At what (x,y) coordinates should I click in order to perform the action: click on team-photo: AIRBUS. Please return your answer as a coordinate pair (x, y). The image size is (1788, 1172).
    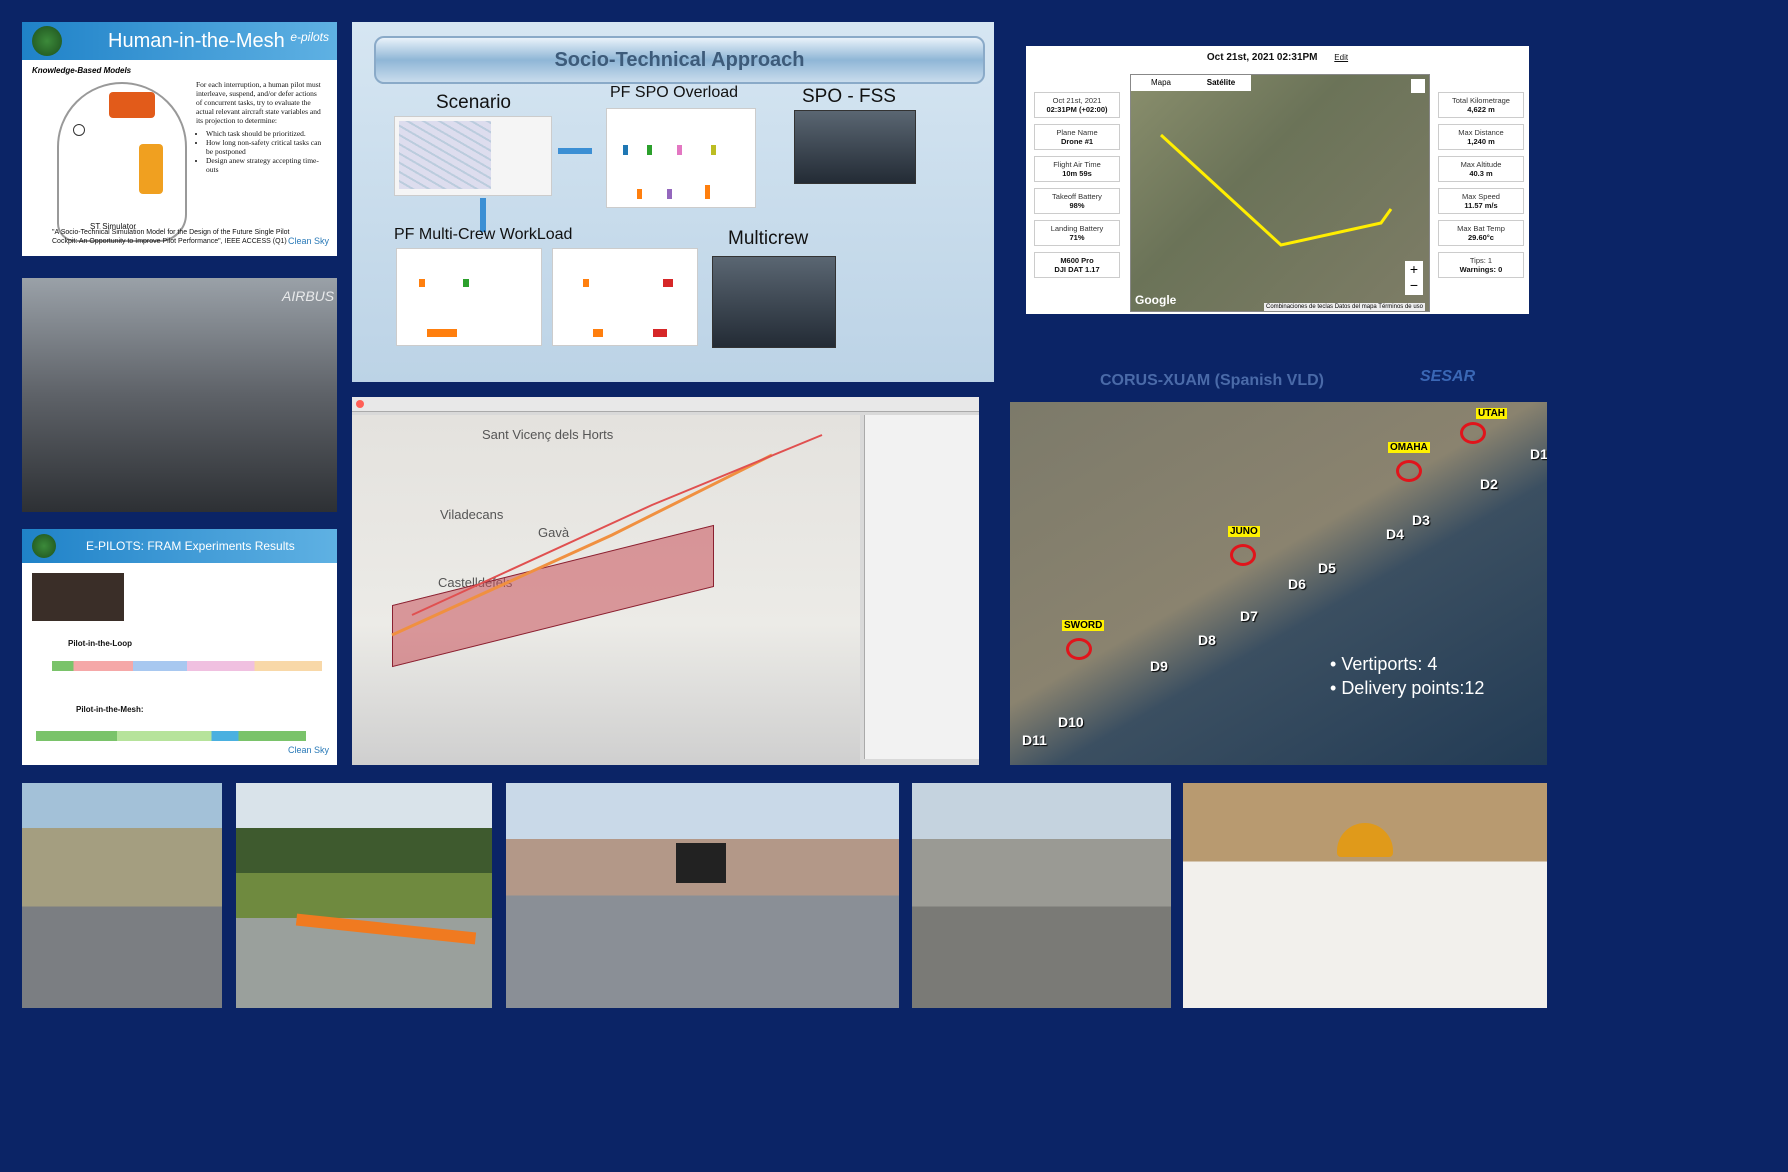
    Looking at the image, I should click on (179, 395).